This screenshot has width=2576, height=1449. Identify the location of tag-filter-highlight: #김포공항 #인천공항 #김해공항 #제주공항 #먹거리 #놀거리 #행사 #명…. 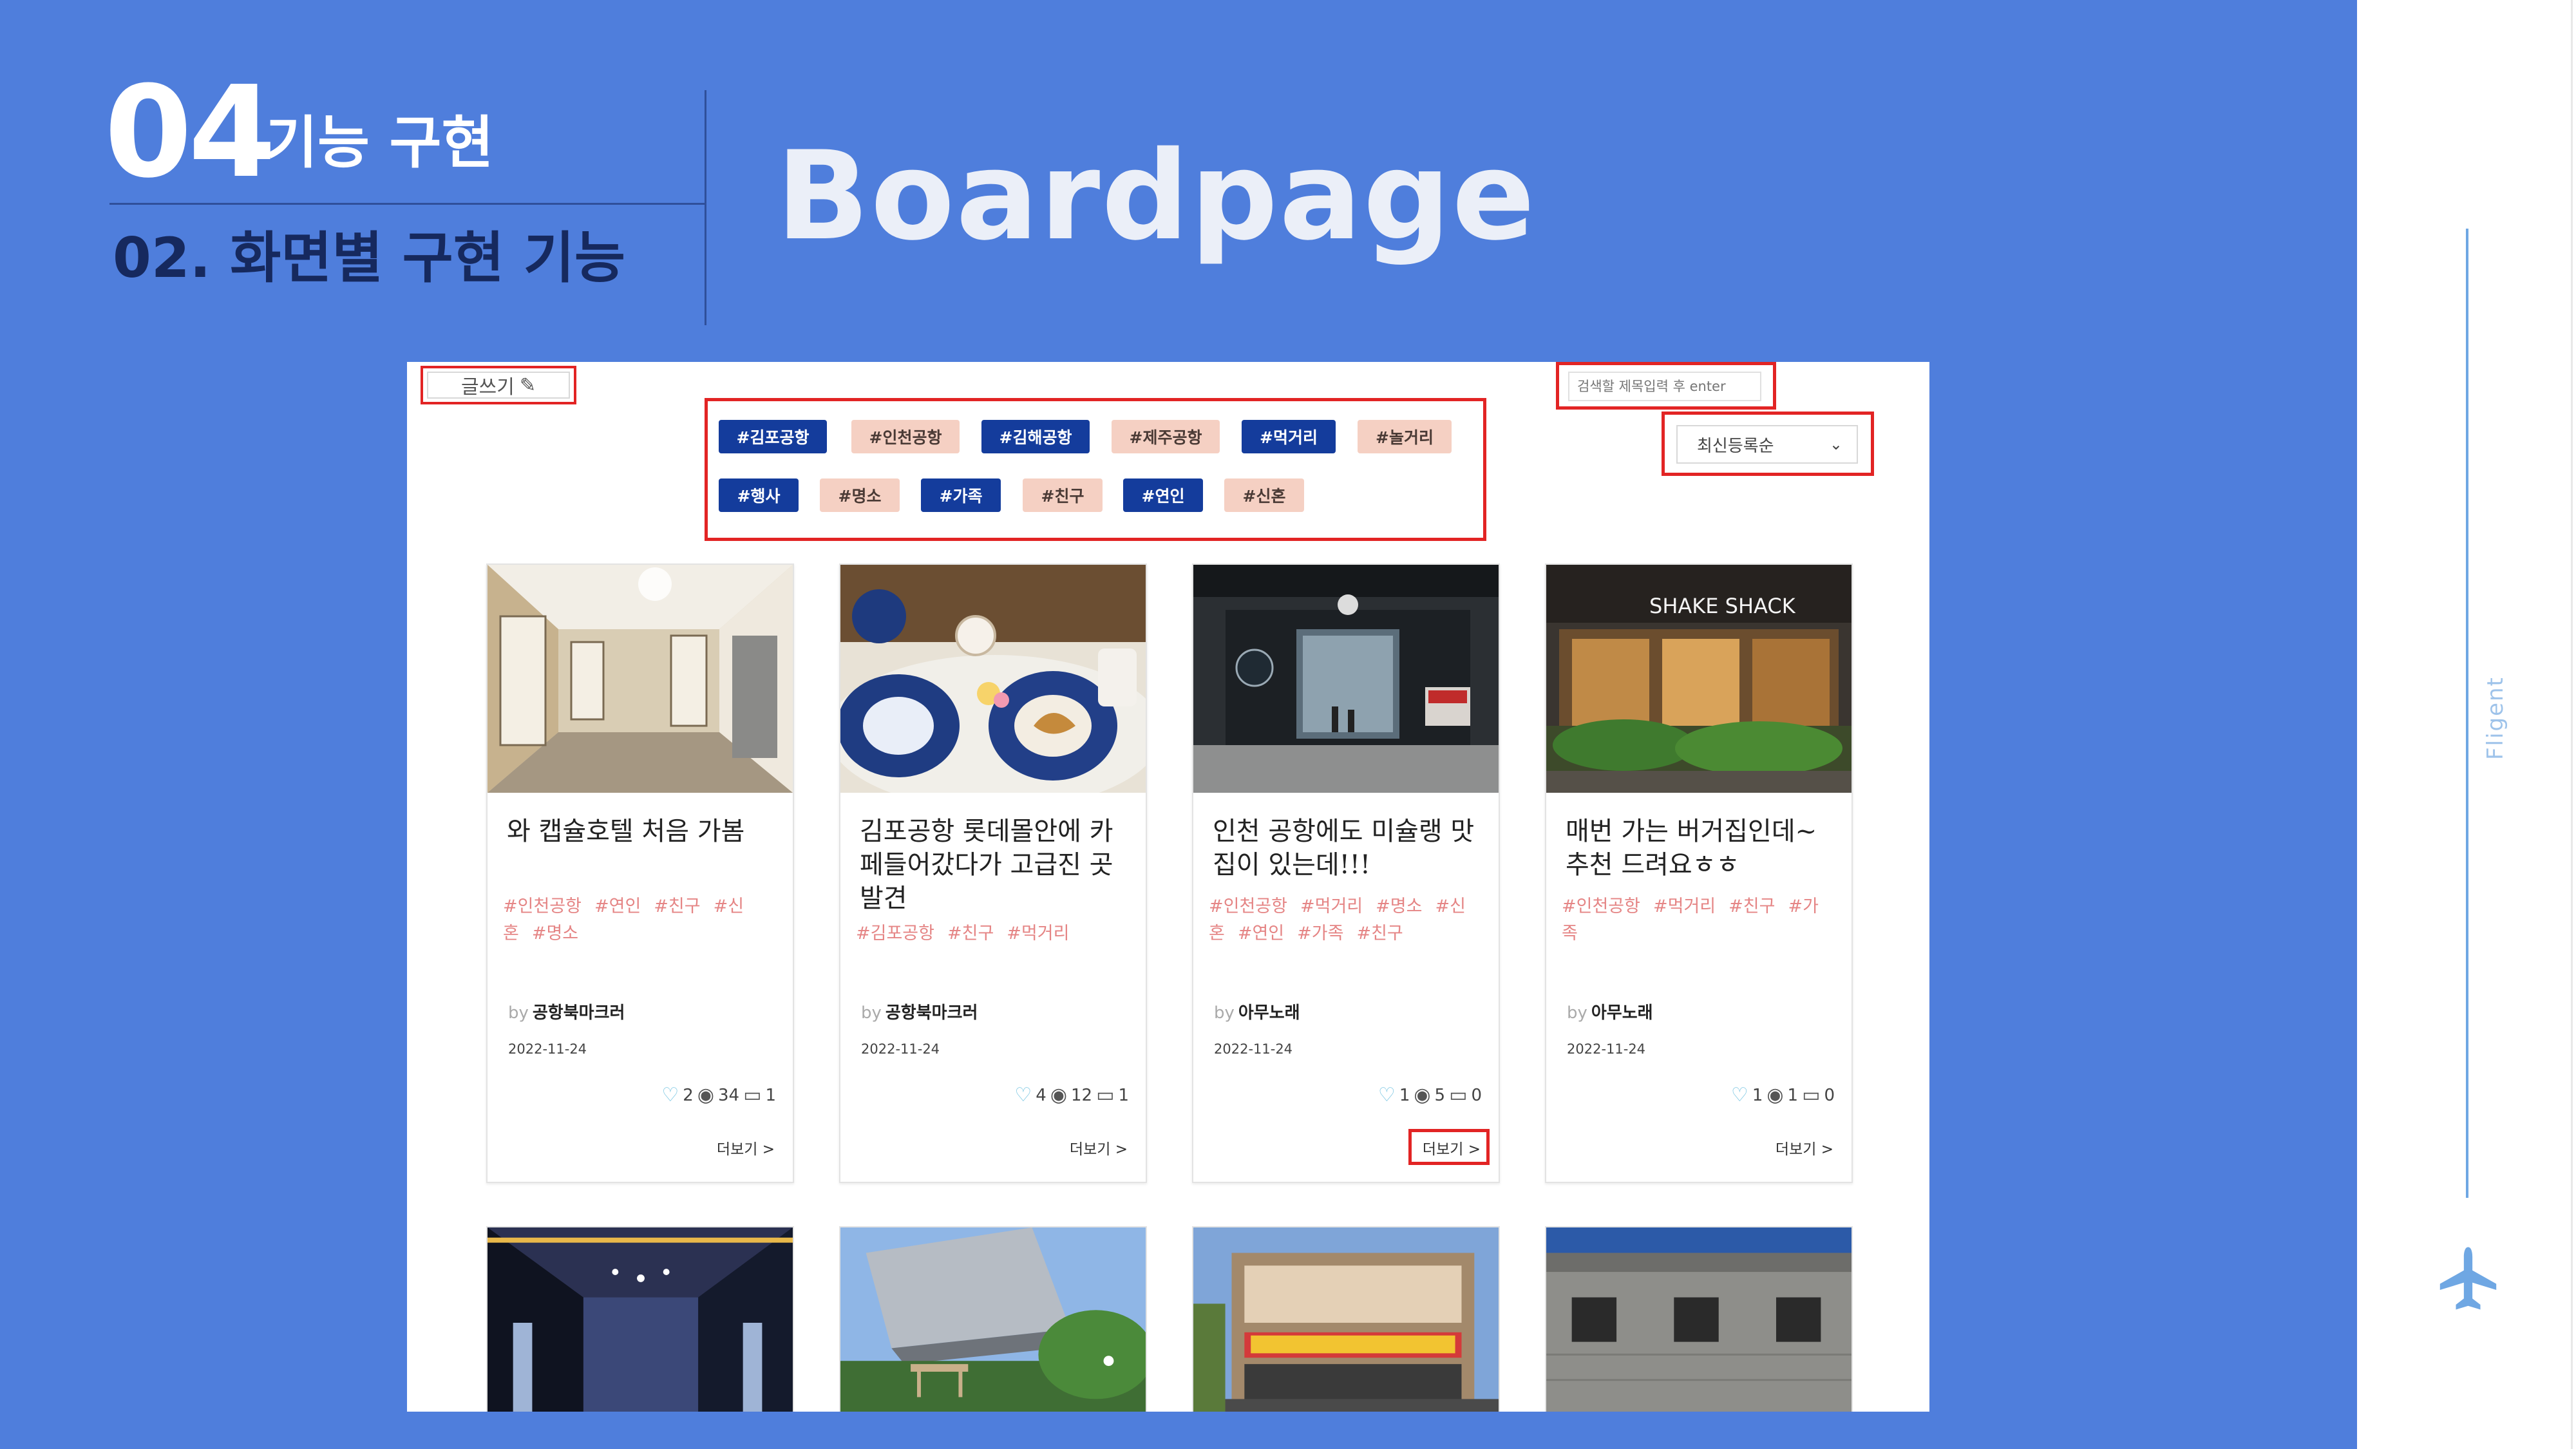
(1095, 469).